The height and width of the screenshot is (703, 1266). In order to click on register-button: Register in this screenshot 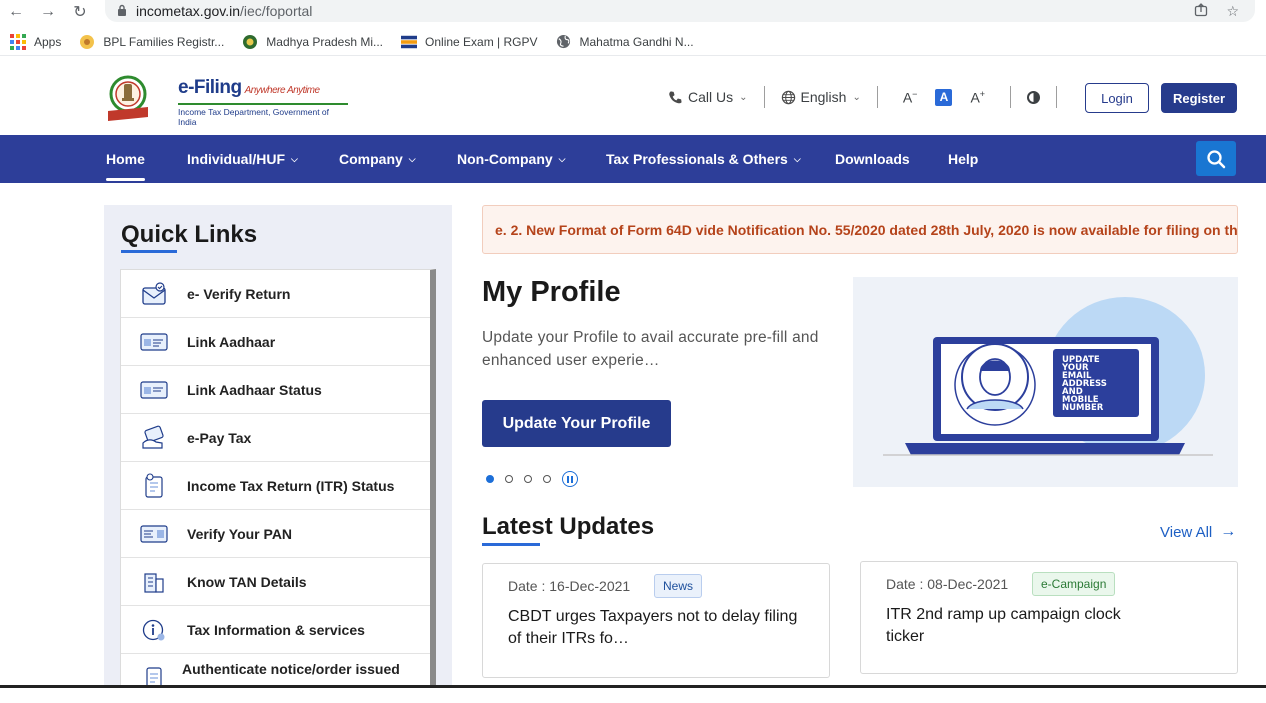, I will do `click(1199, 98)`.